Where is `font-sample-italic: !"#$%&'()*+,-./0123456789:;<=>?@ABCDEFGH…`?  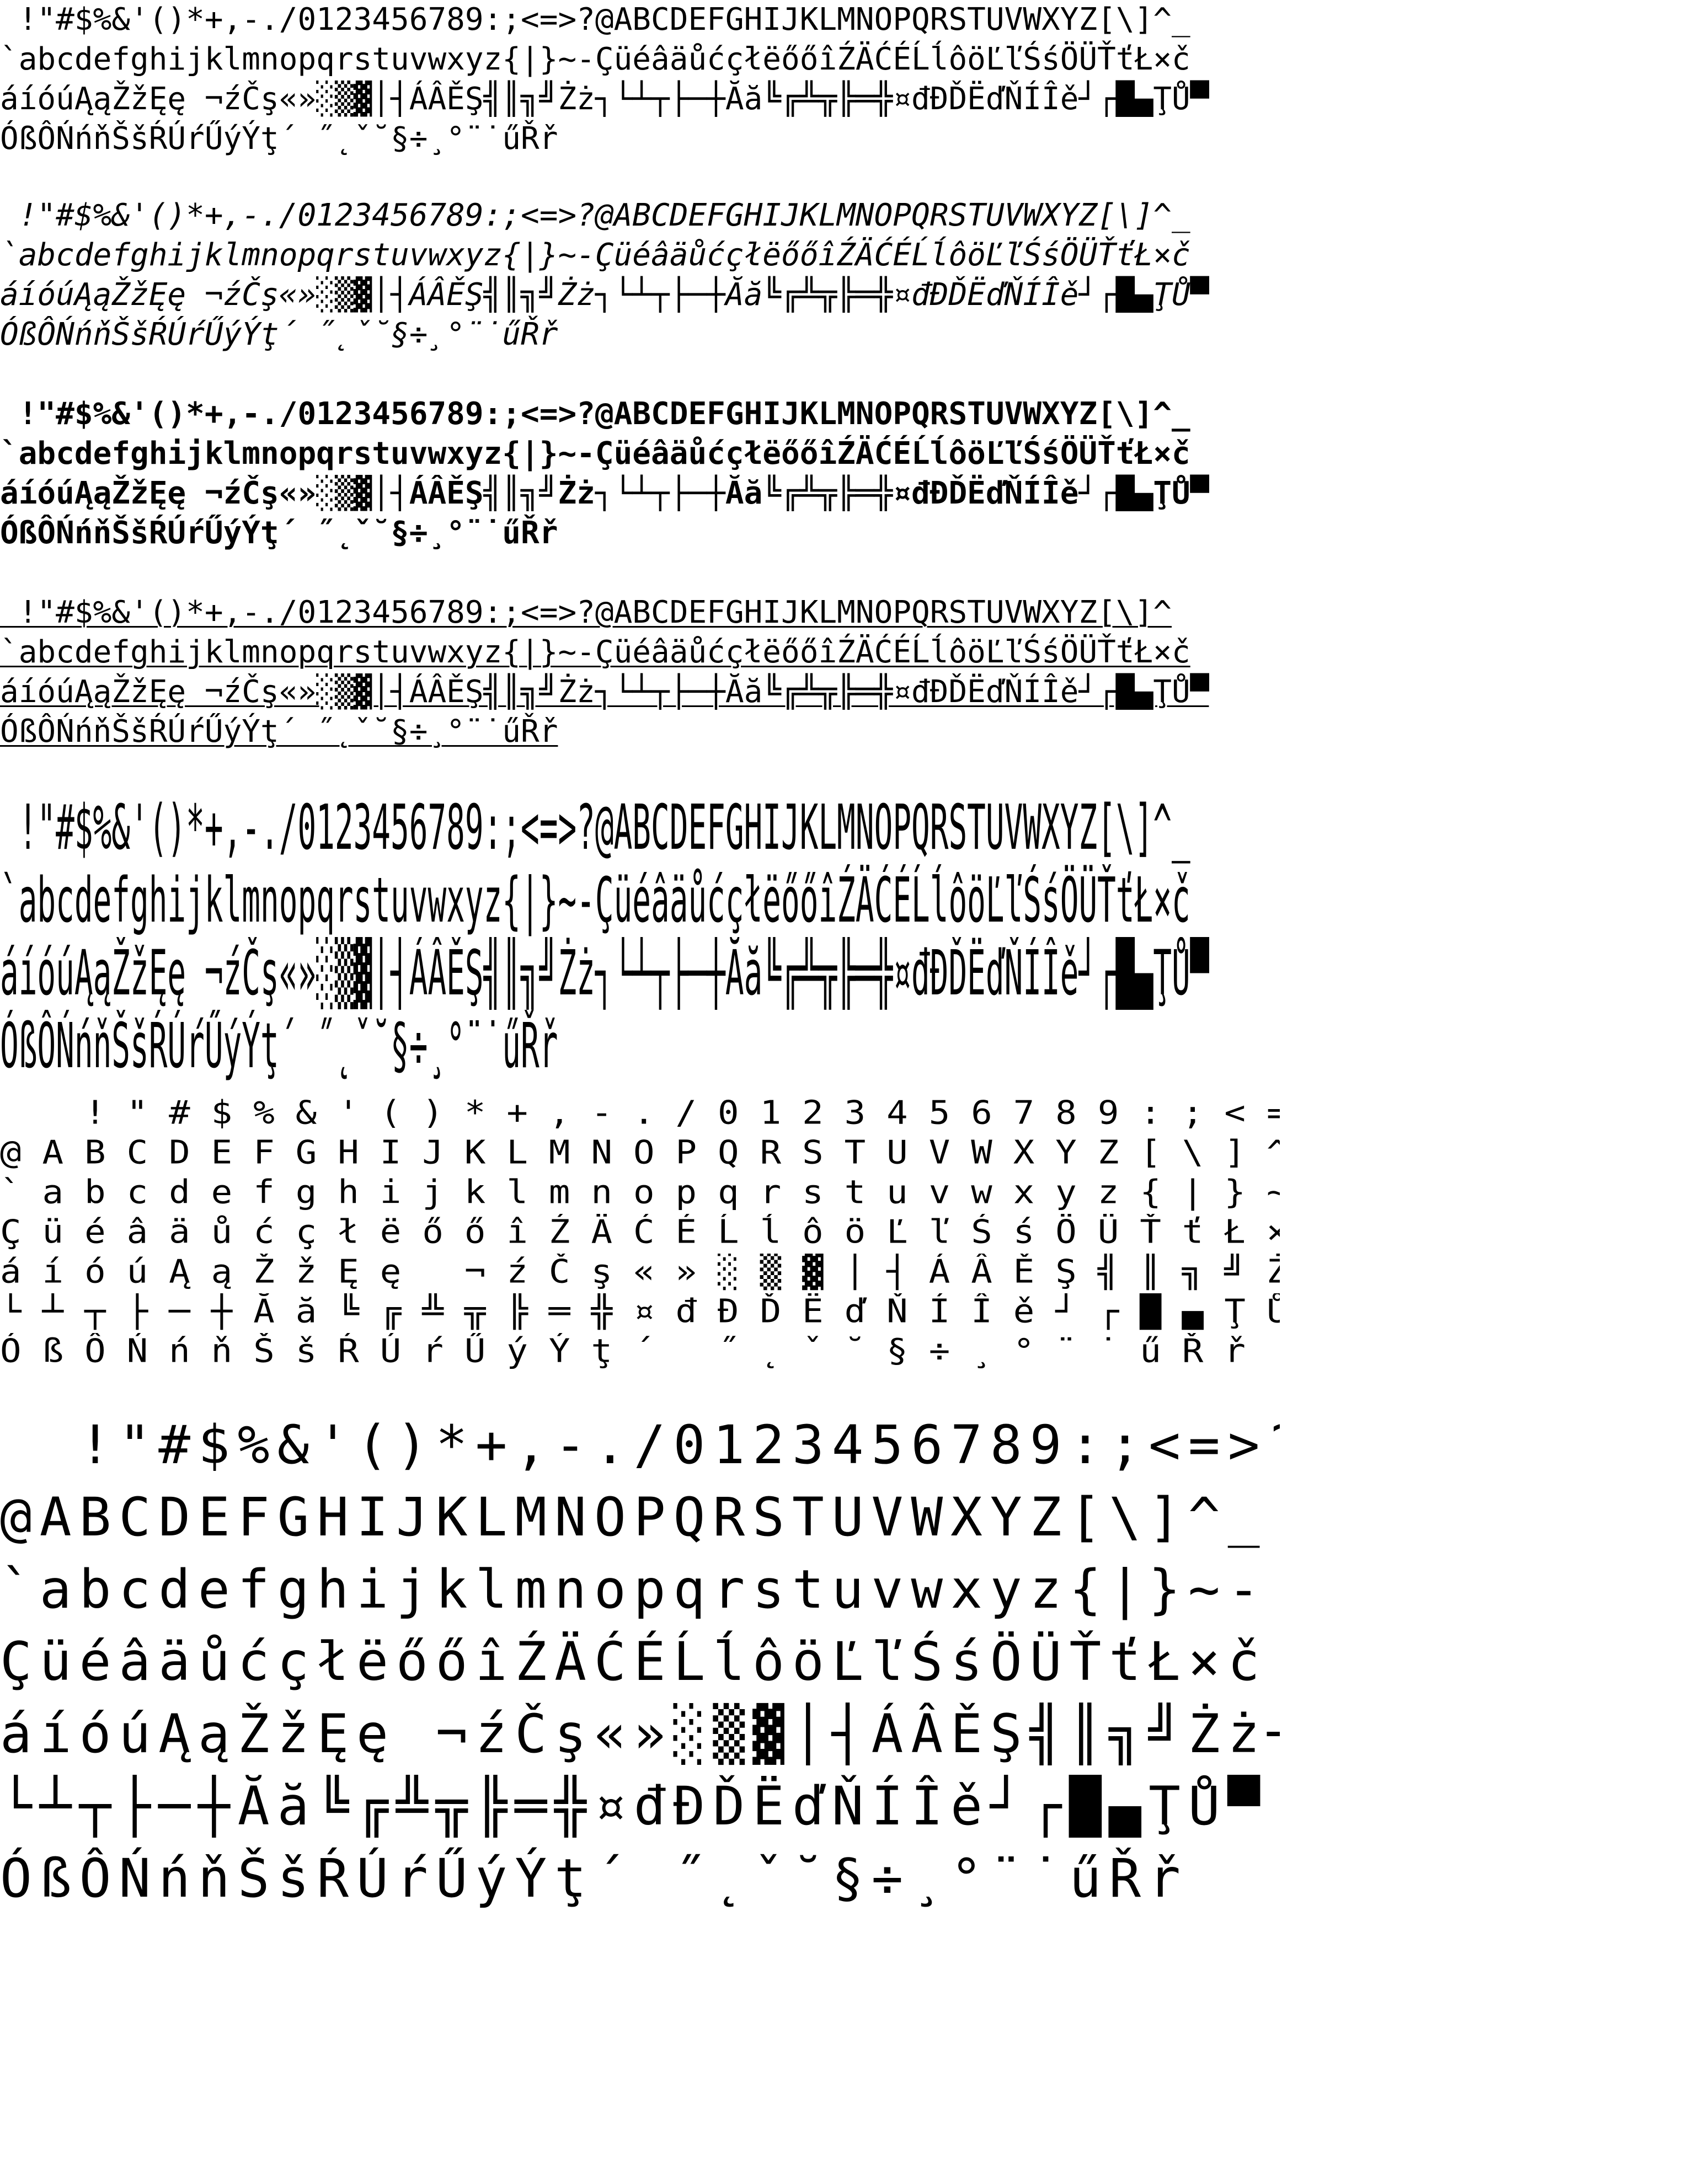 font-sample-italic: !"#$%&'()*+,-./0123456789:;<=>?@ABCDEFGH… is located at coordinates (640, 275).